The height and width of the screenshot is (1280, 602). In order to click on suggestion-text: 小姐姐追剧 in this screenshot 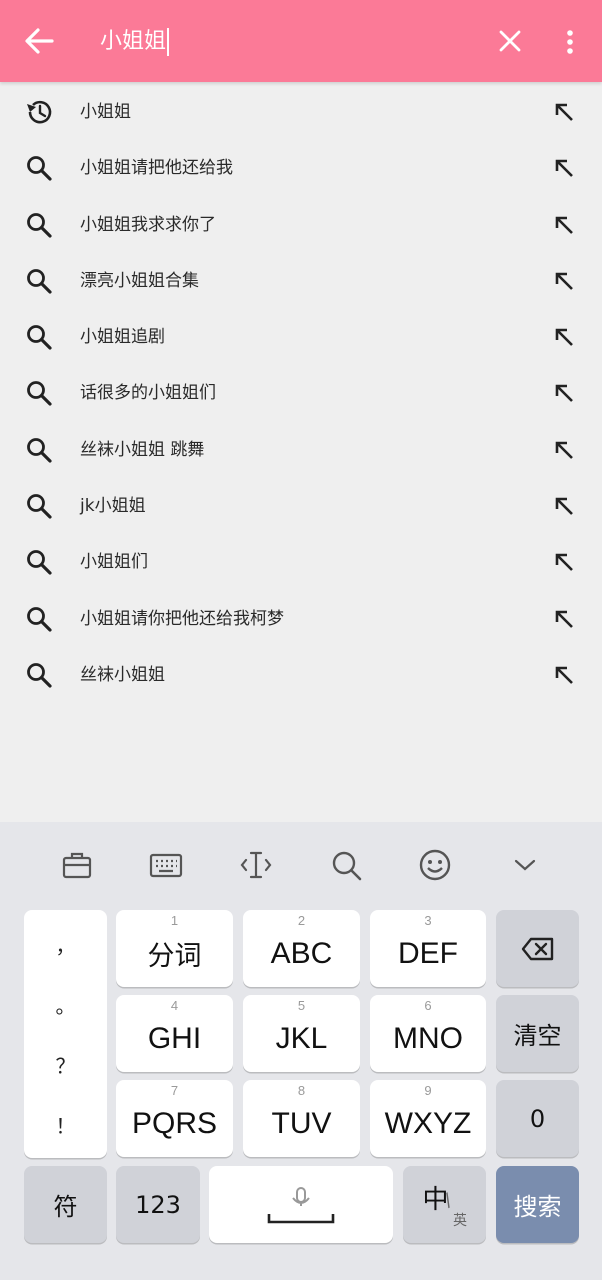, I will do `click(122, 337)`.